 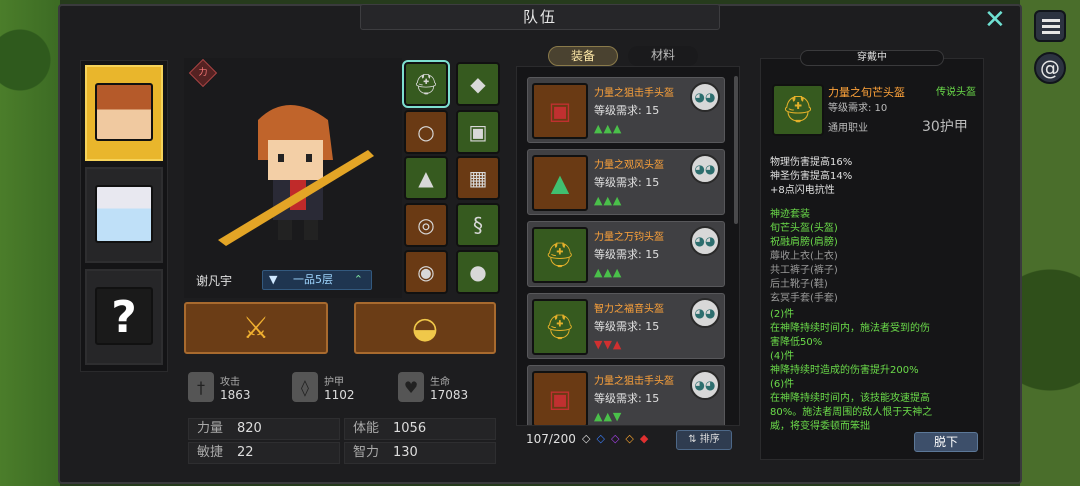 I want to click on helmet-icon: ▲, so click(x=560, y=183).